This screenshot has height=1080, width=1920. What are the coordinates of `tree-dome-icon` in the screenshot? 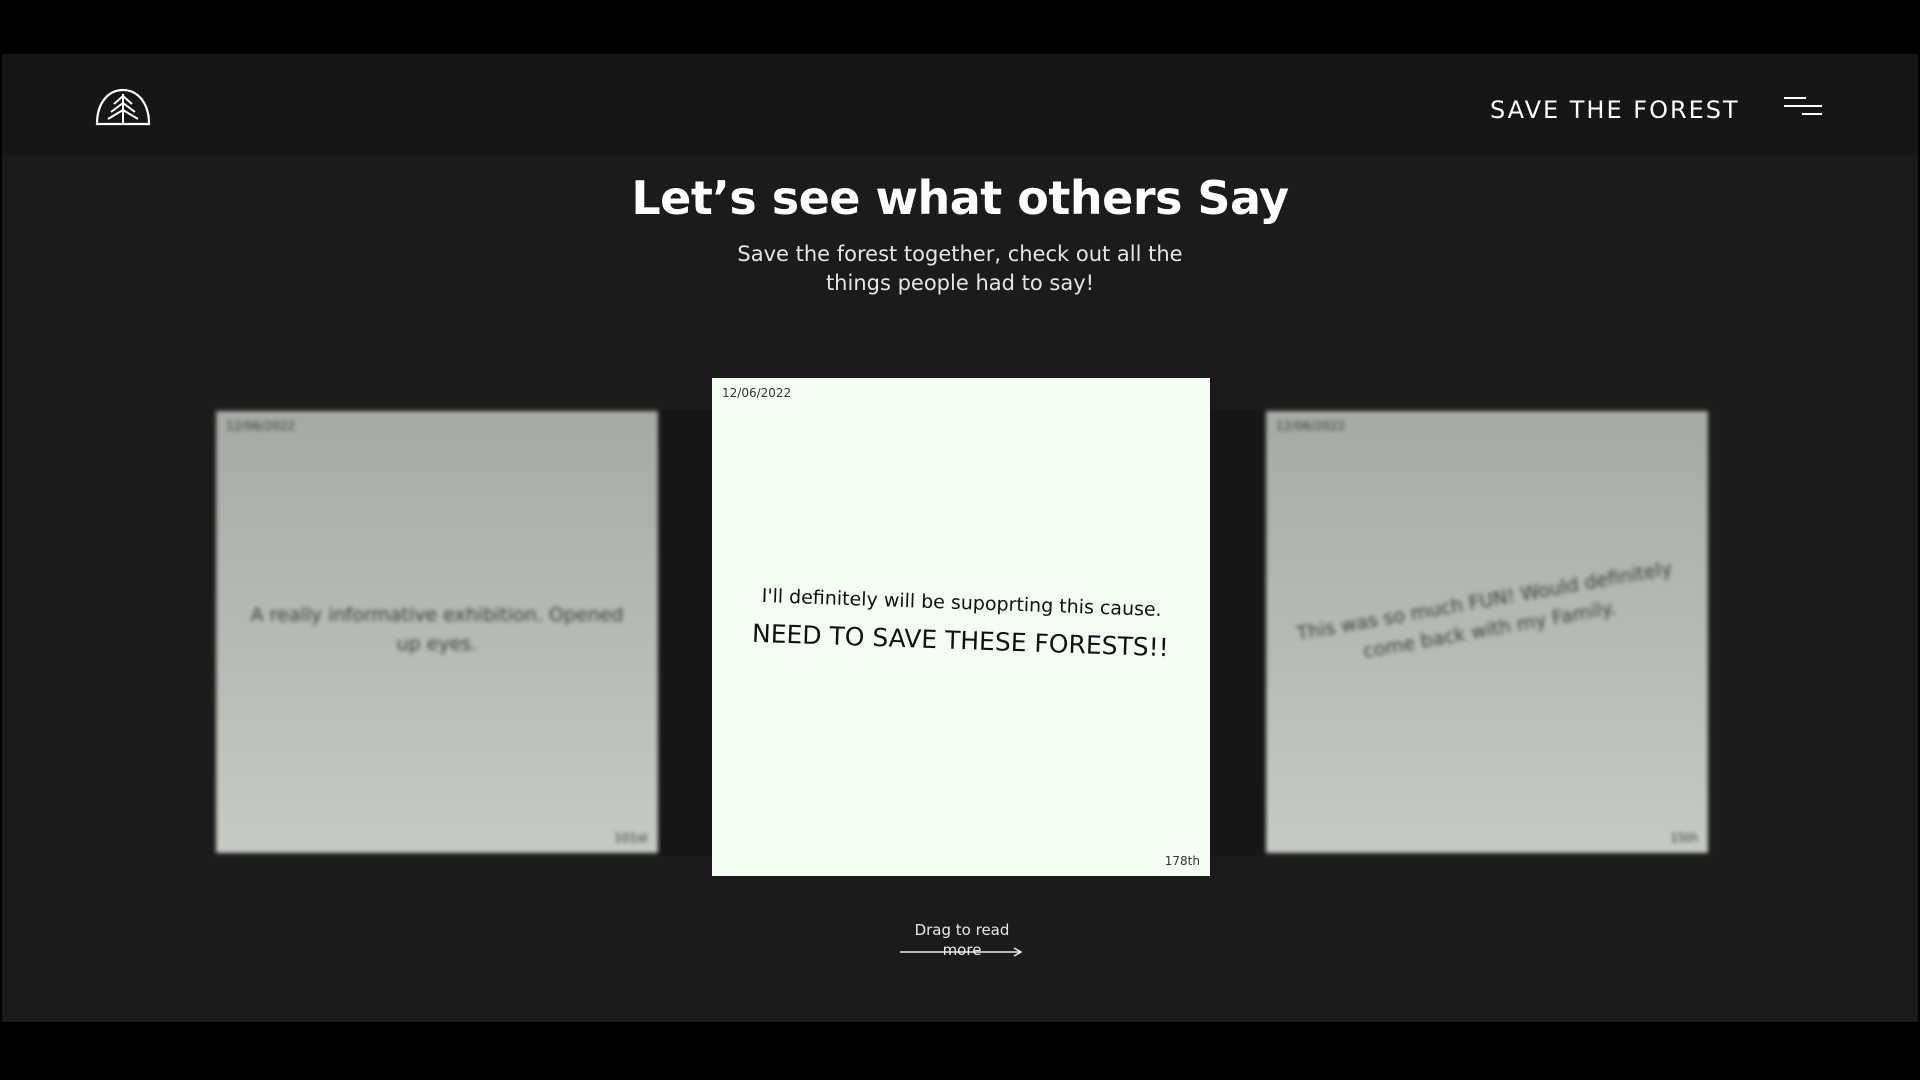 It's located at (123, 106).